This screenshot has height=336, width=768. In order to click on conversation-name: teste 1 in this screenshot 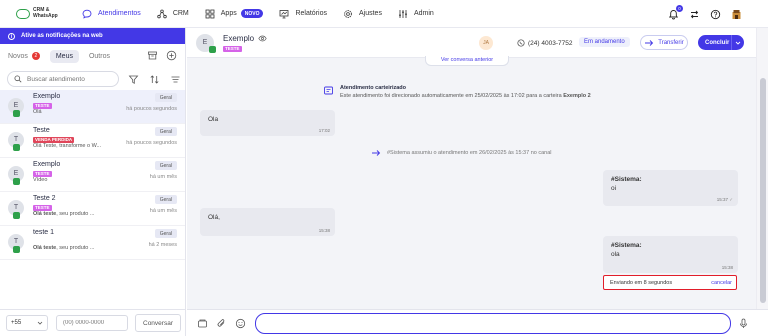, I will do `click(44, 232)`.